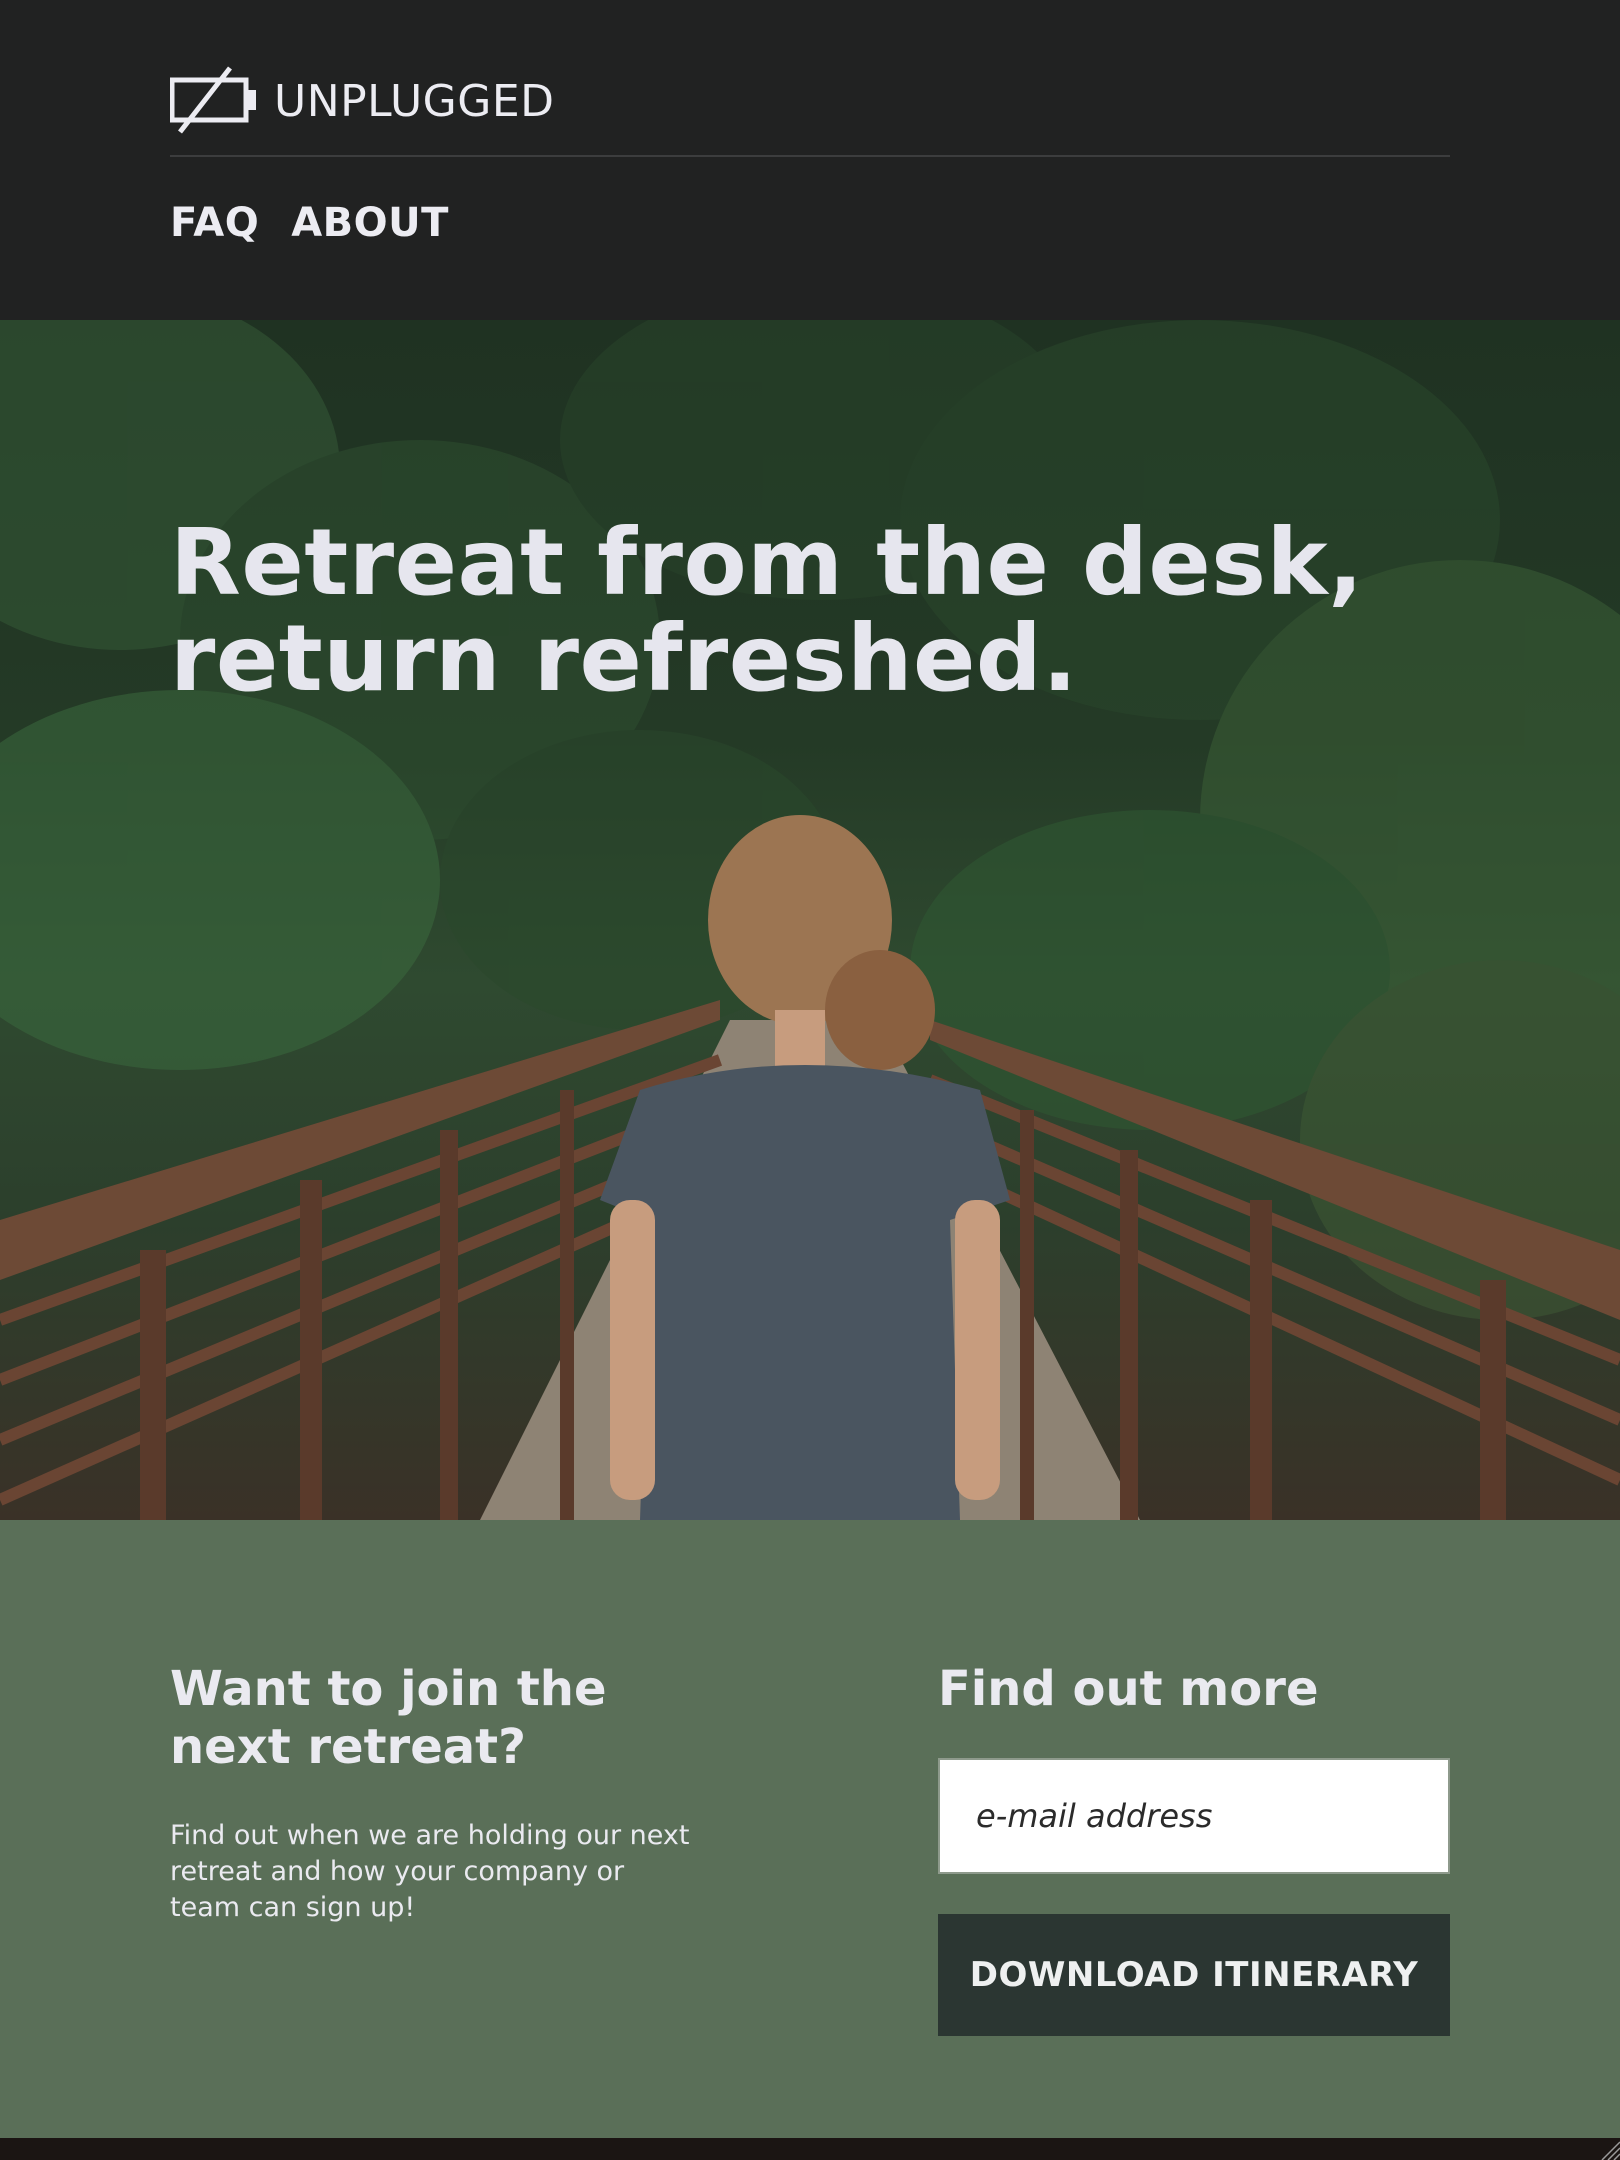  What do you see at coordinates (414, 101) in the screenshot?
I see `brand-name: UNPLUGGED` at bounding box center [414, 101].